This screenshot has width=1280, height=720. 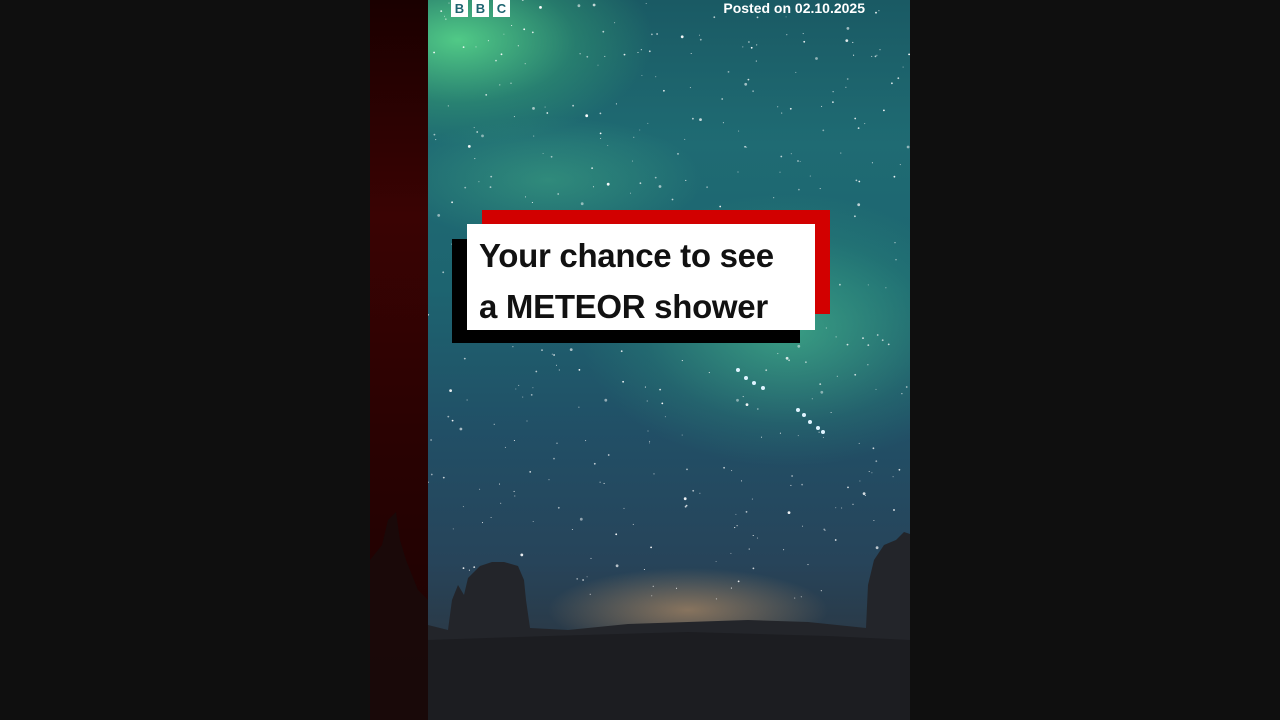 I want to click on headline-line-2: a METEOR shower, so click(x=623, y=306).